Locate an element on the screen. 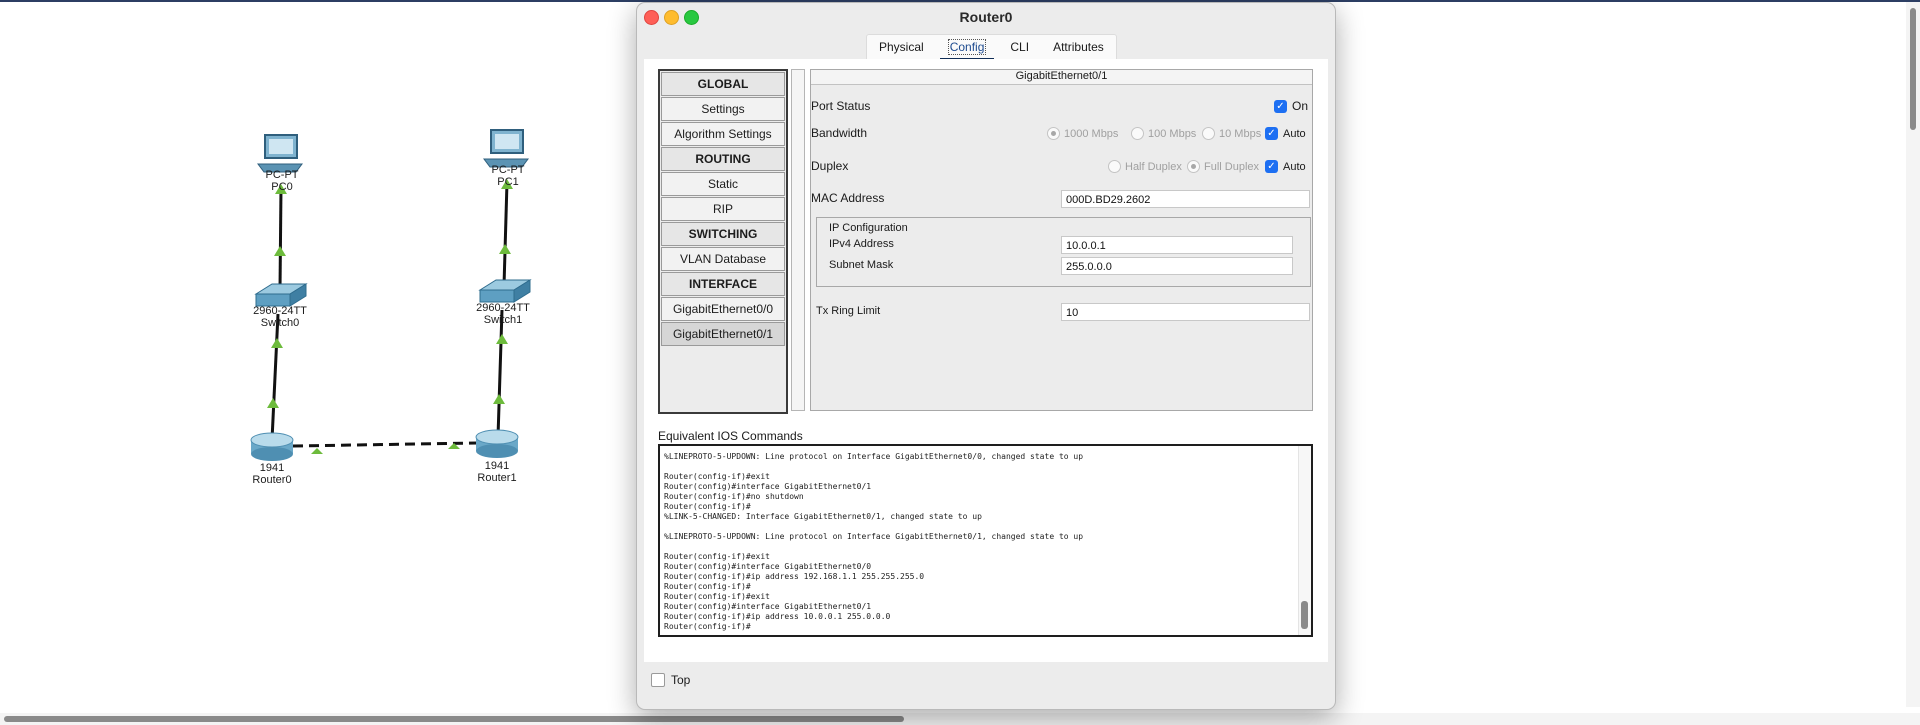 The image size is (1920, 725). duplex-auto-checkbox: ✓ Auto is located at coordinates (1285, 166).